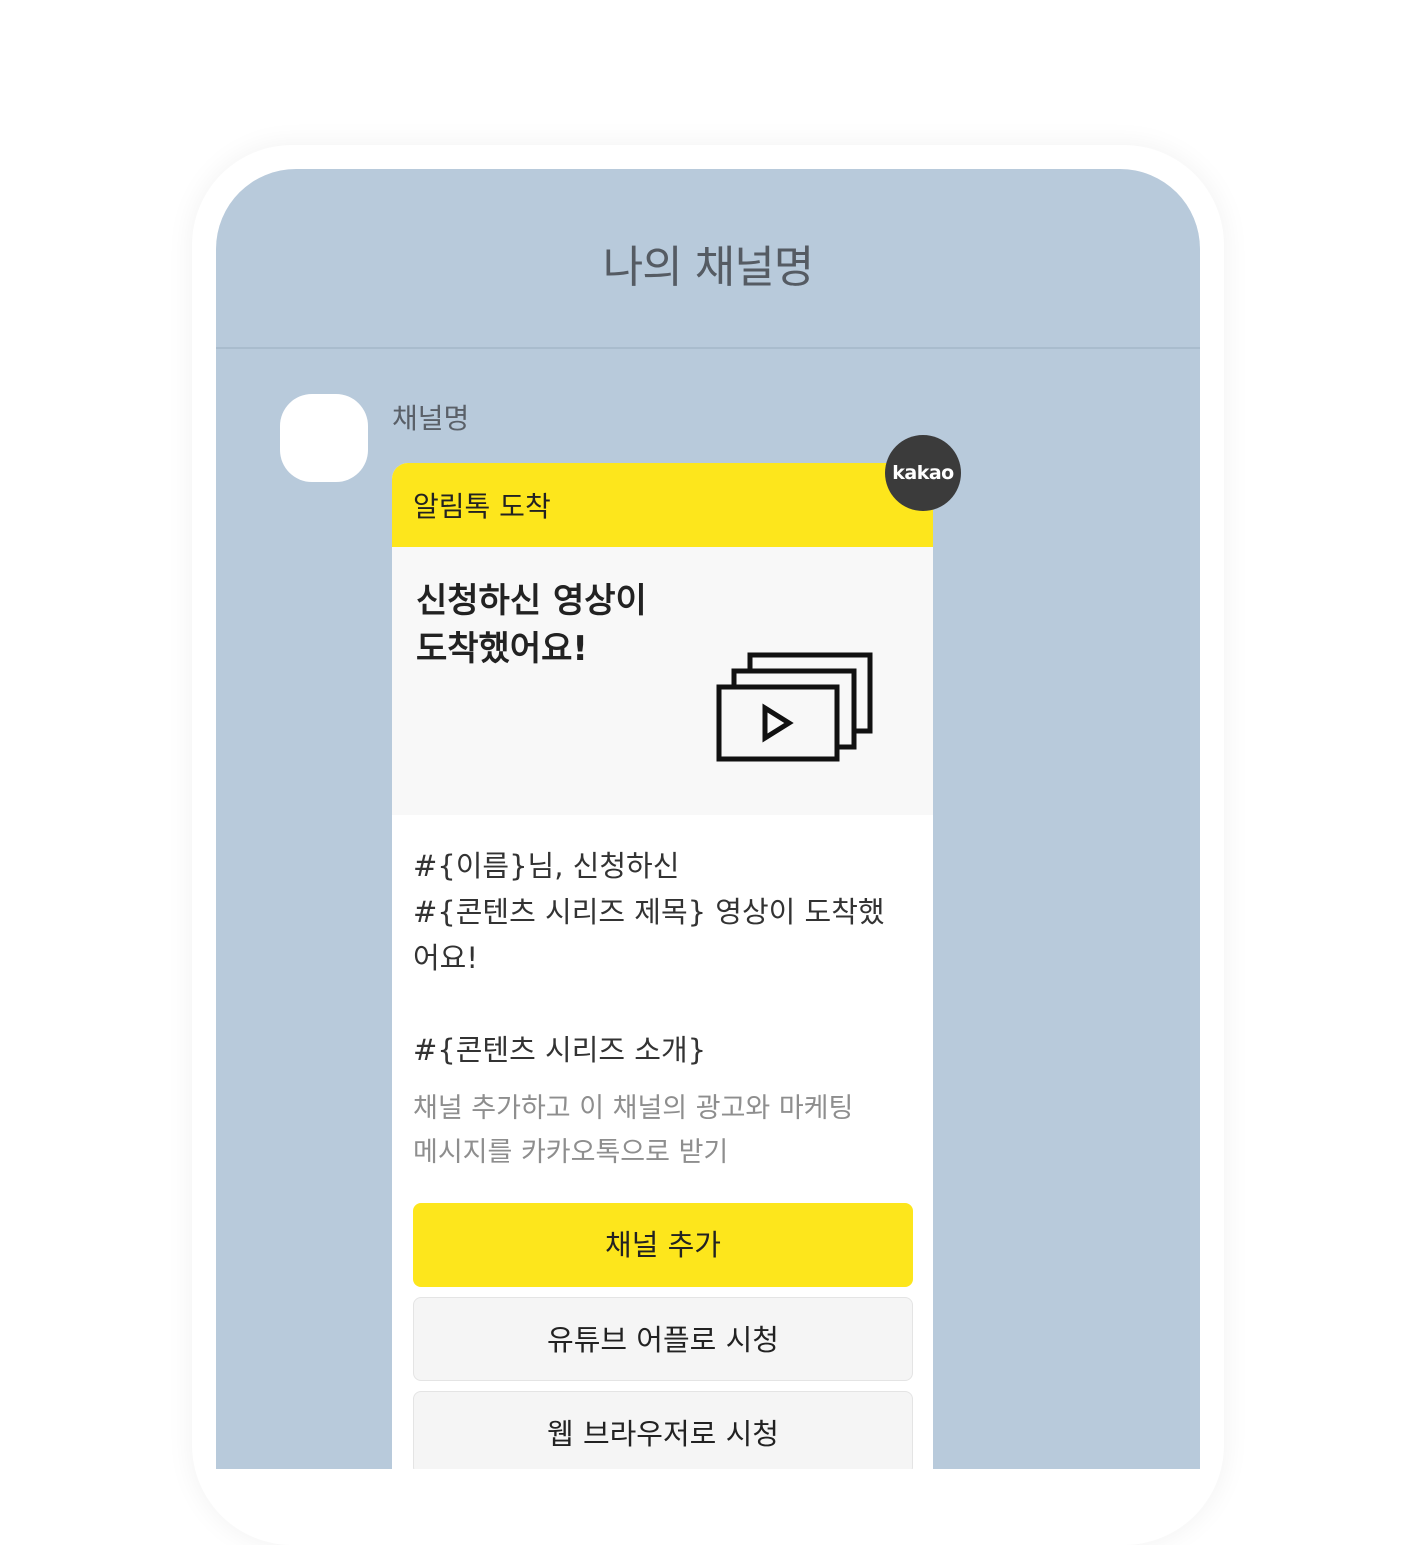  Describe the element at coordinates (794, 707) in the screenshot. I see `video-stack-play-icon` at that location.